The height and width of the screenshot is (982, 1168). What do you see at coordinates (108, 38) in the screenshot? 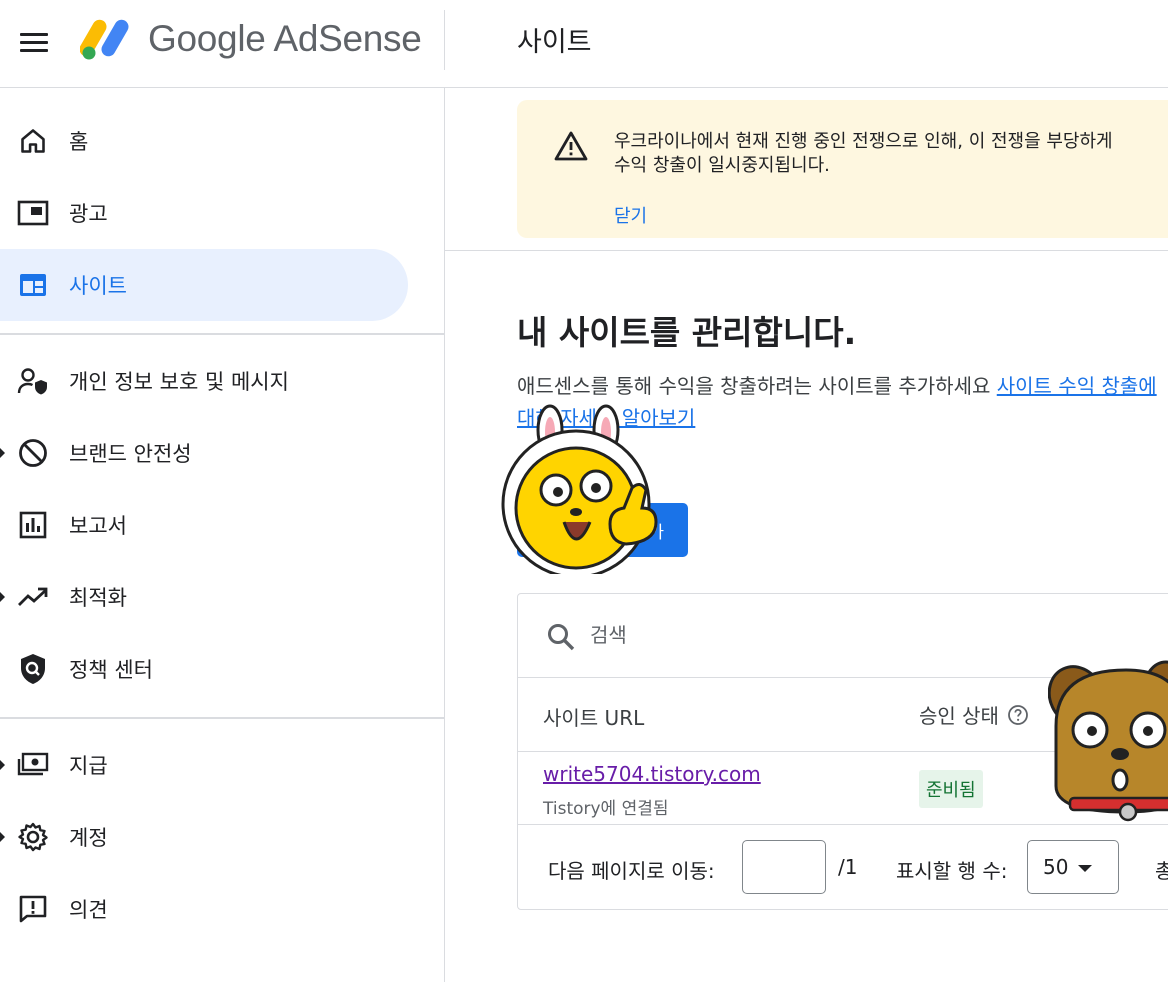
I see `adsense-logo` at bounding box center [108, 38].